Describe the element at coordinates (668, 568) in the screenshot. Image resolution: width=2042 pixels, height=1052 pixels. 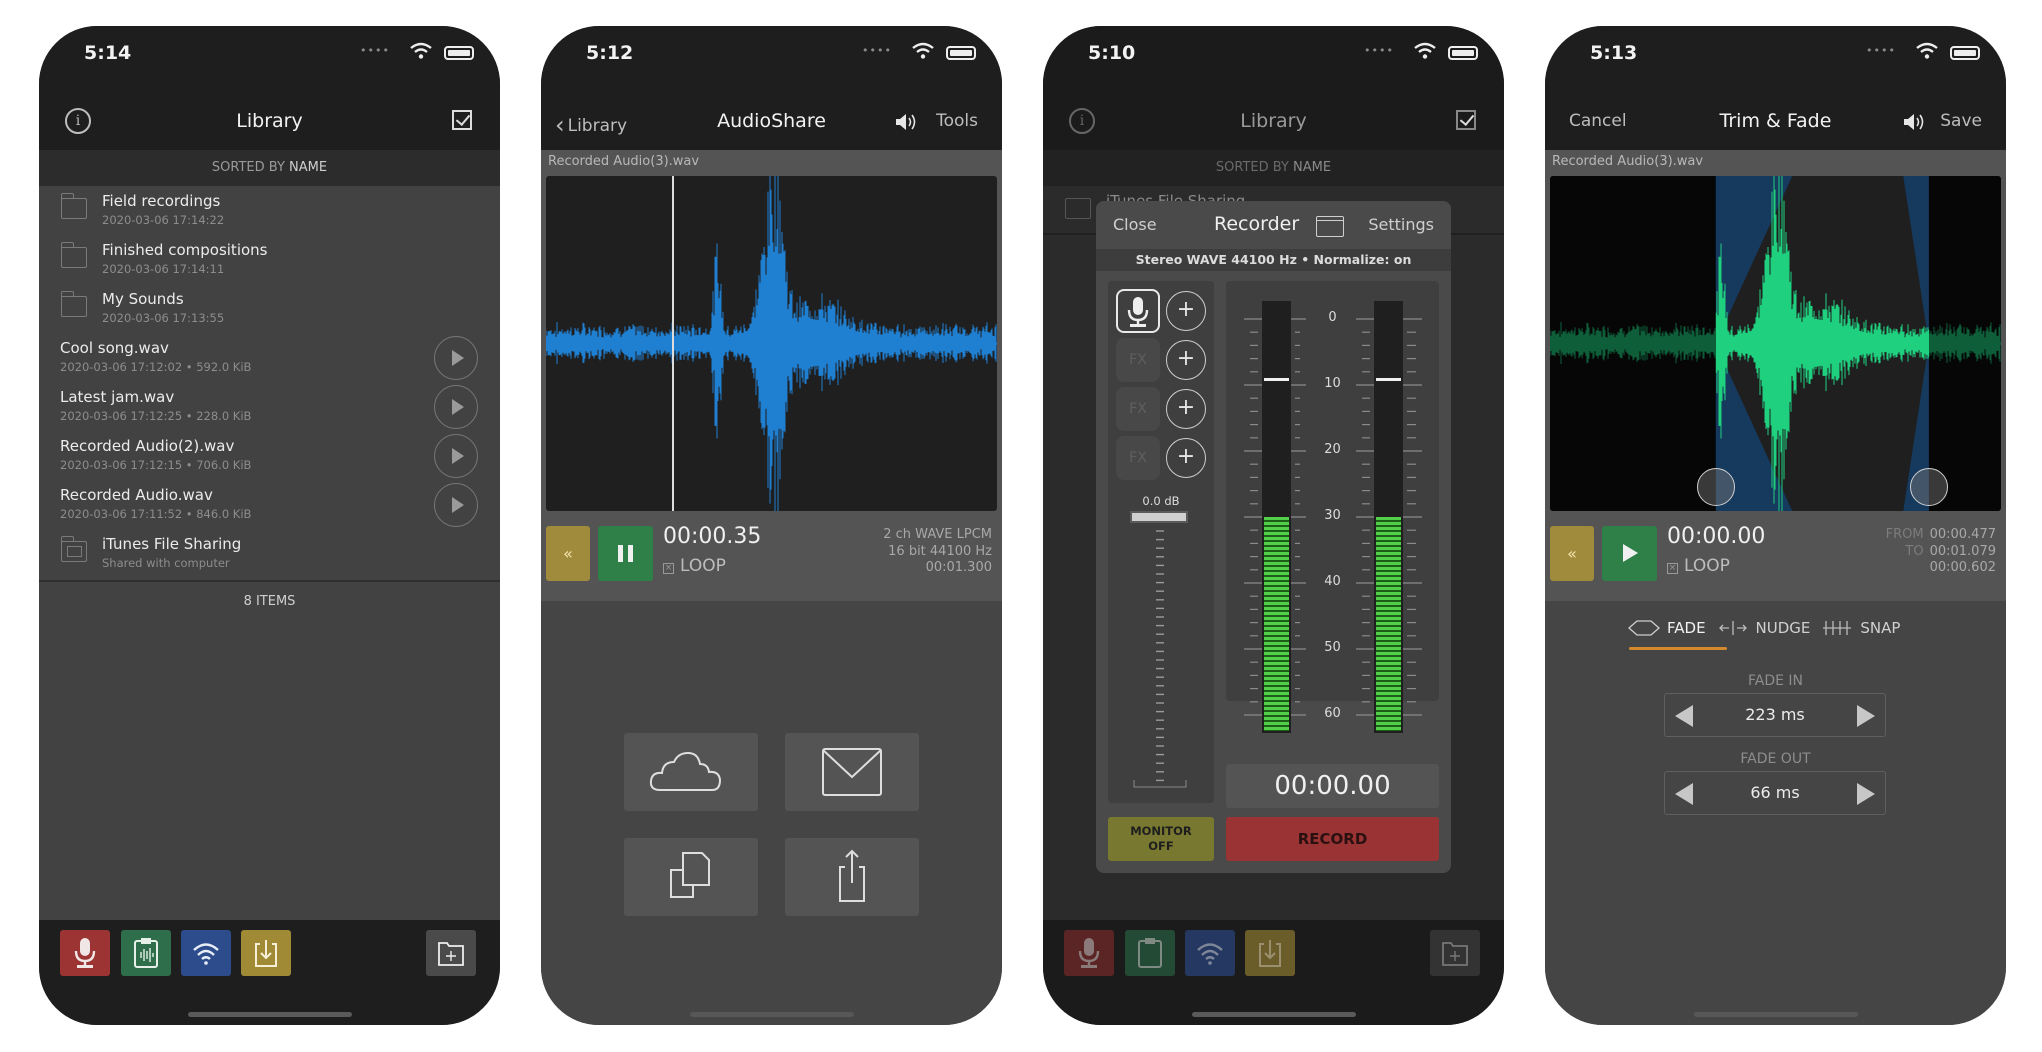
I see `loop-checkbox-icon: ×` at that location.